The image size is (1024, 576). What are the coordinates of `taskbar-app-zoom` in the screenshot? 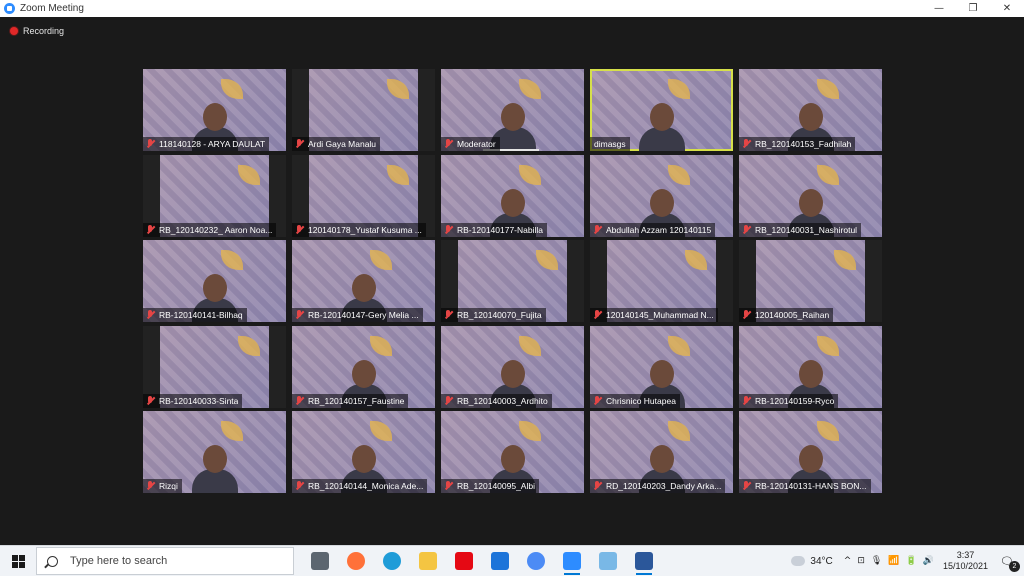 It's located at (572, 561).